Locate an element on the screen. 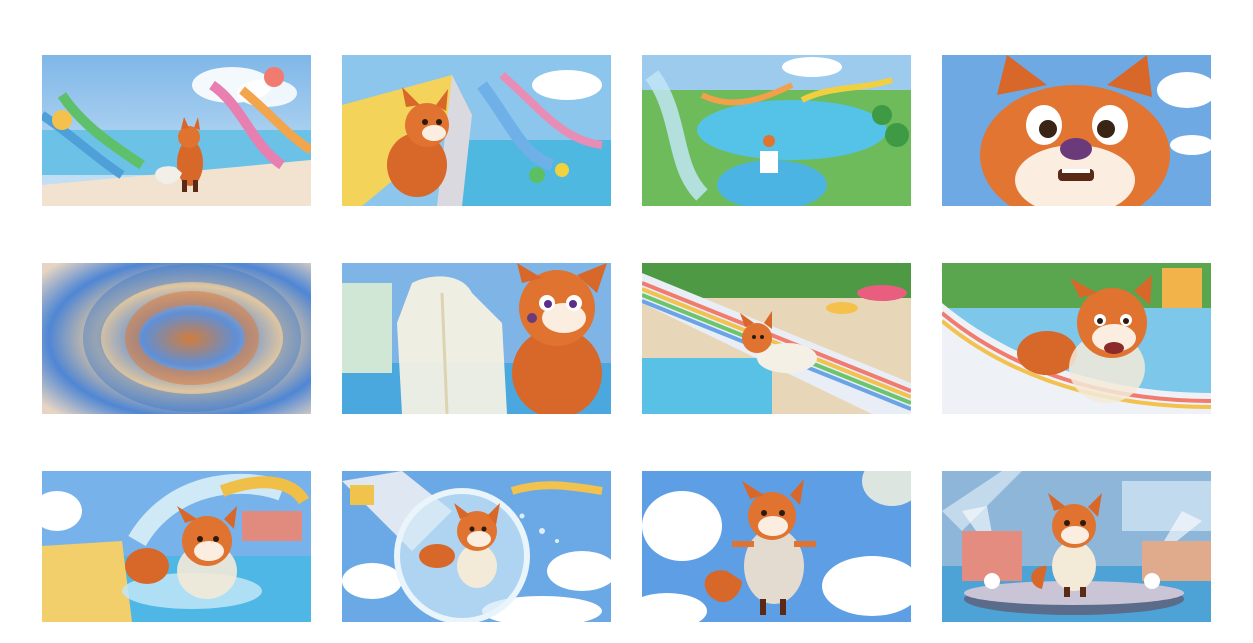 The width and height of the screenshot is (1253, 643). frame-9-image is located at coordinates (176, 546).